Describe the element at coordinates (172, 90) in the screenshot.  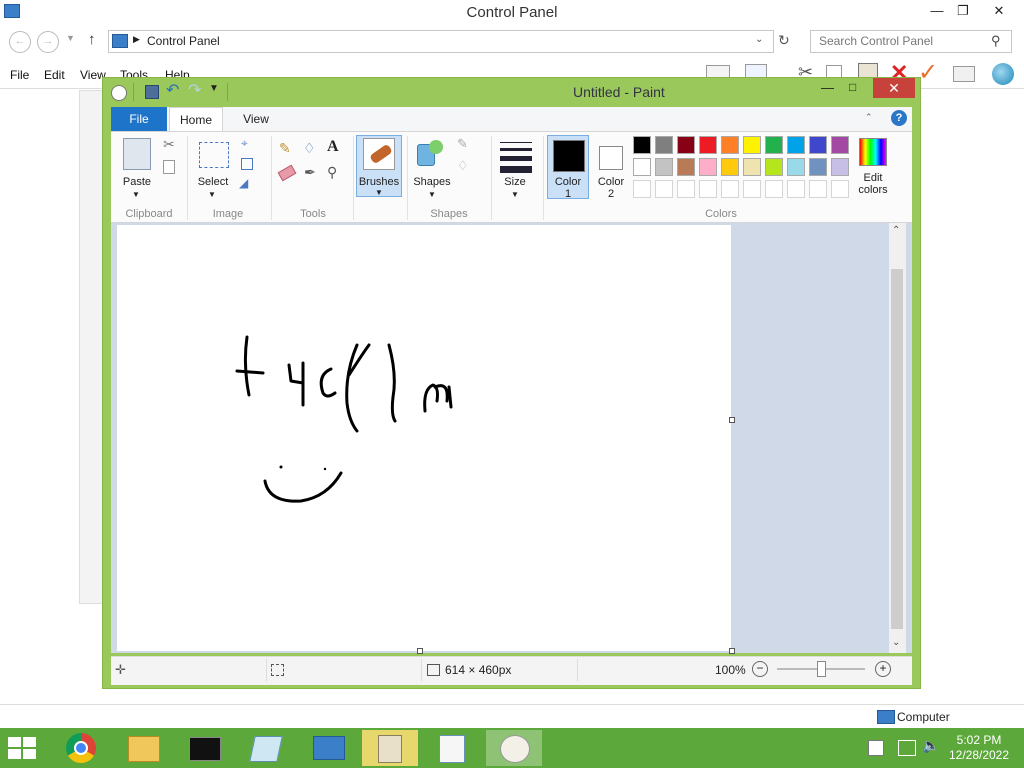
I see `undo-icon: ↶` at that location.